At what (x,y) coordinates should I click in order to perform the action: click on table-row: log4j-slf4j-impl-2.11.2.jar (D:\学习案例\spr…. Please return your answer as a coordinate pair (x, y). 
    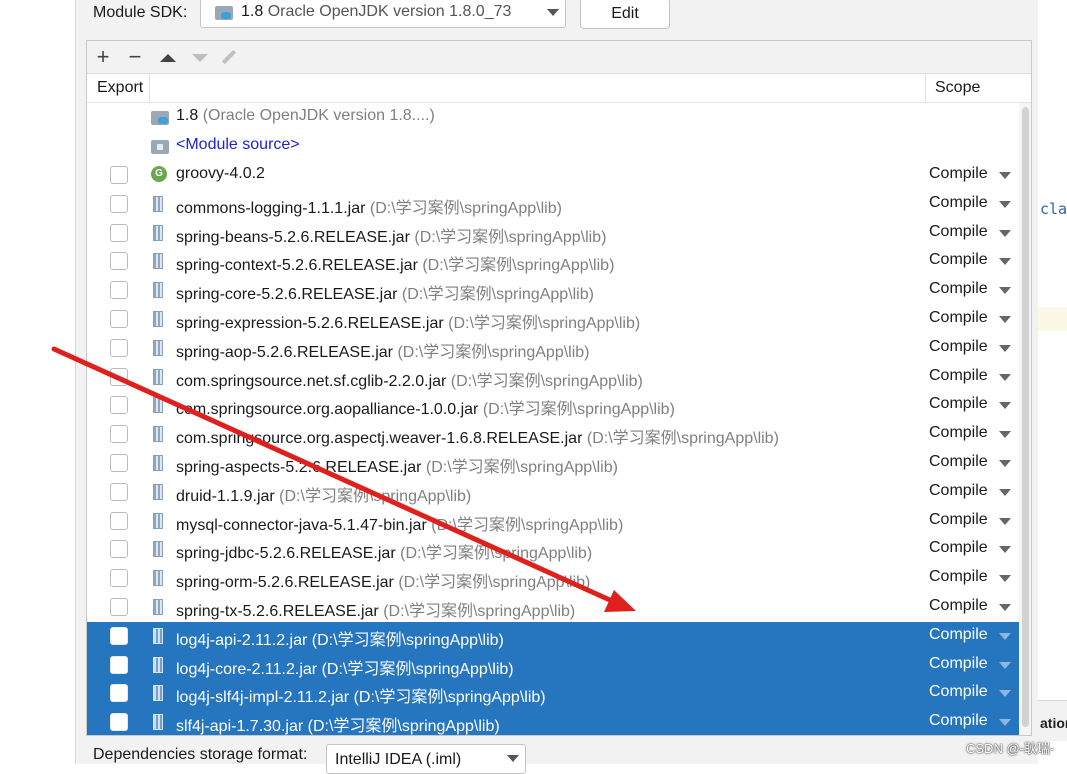
    Looking at the image, I should click on (553, 694).